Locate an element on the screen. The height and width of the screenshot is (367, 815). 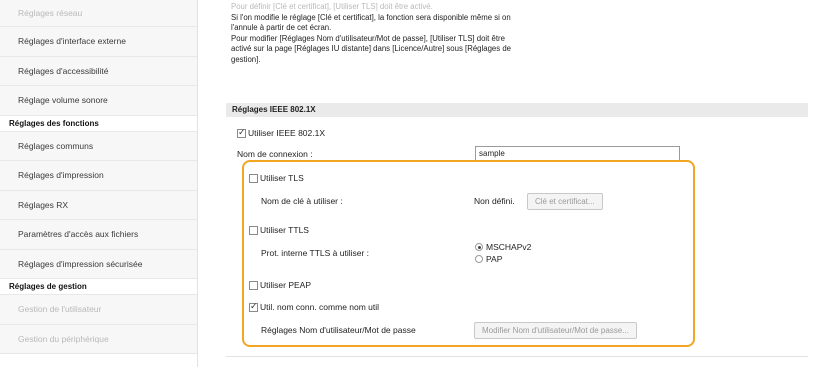
key-name-label: Nom de clé à utiliser : is located at coordinates (302, 201).